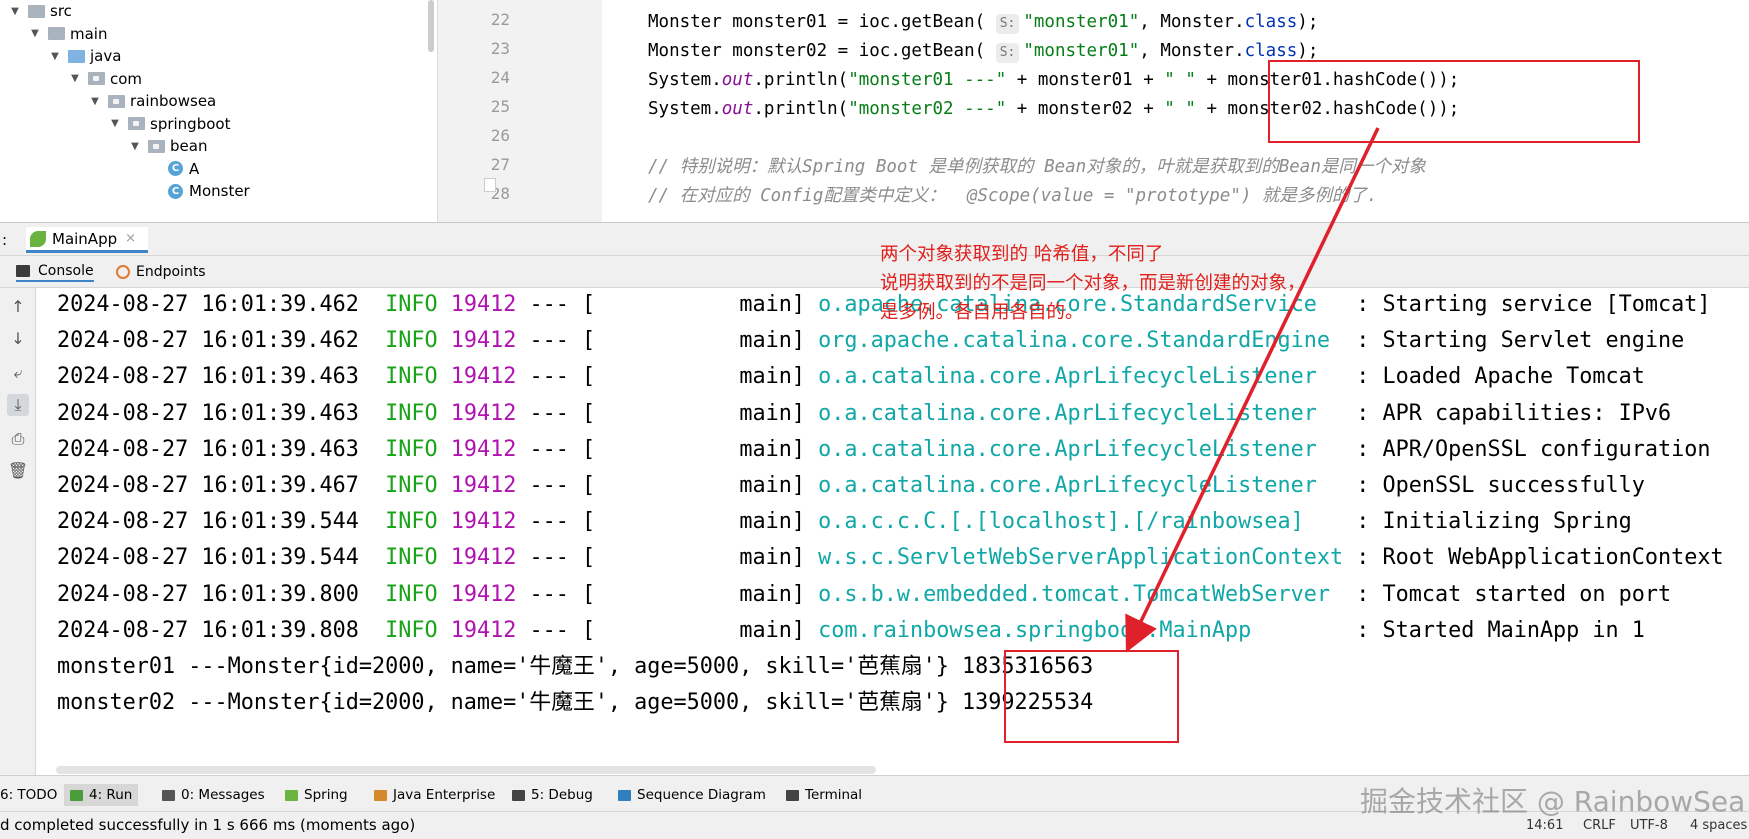  Describe the element at coordinates (1649, 825) in the screenshot. I see `file-encoding: UTF-8` at that location.